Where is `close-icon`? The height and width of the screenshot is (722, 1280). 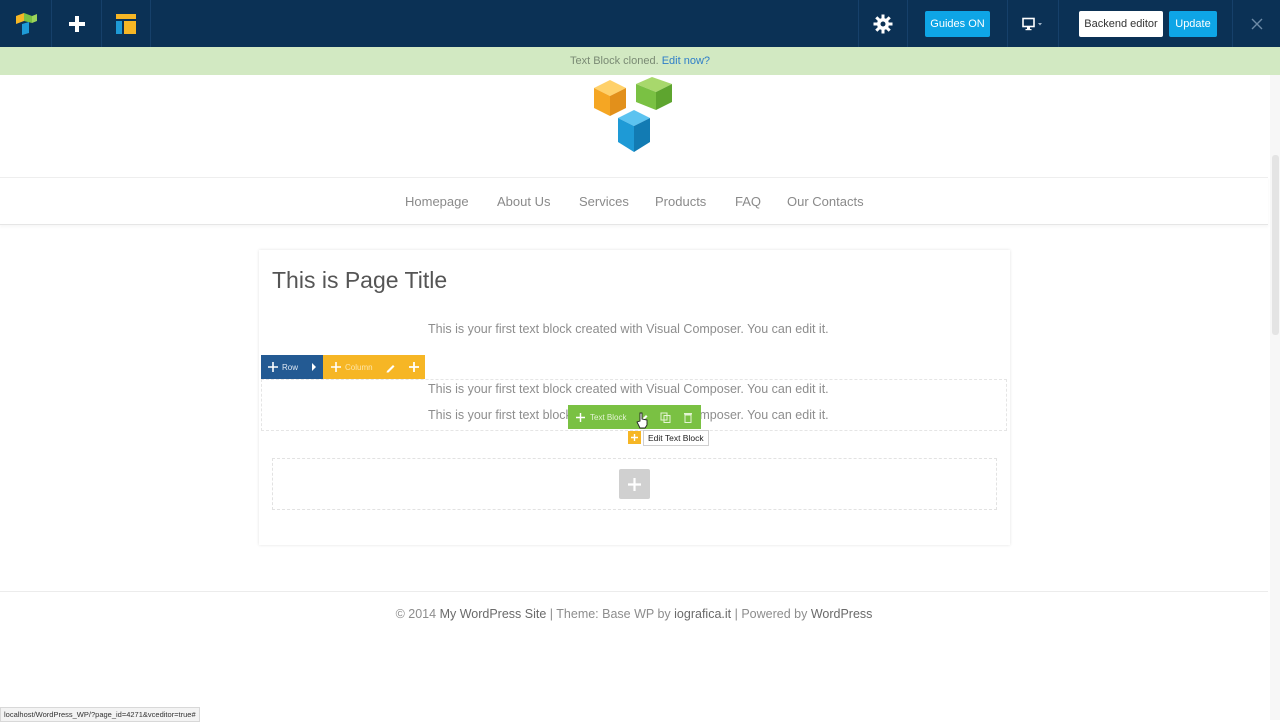
close-icon is located at coordinates (1256, 23).